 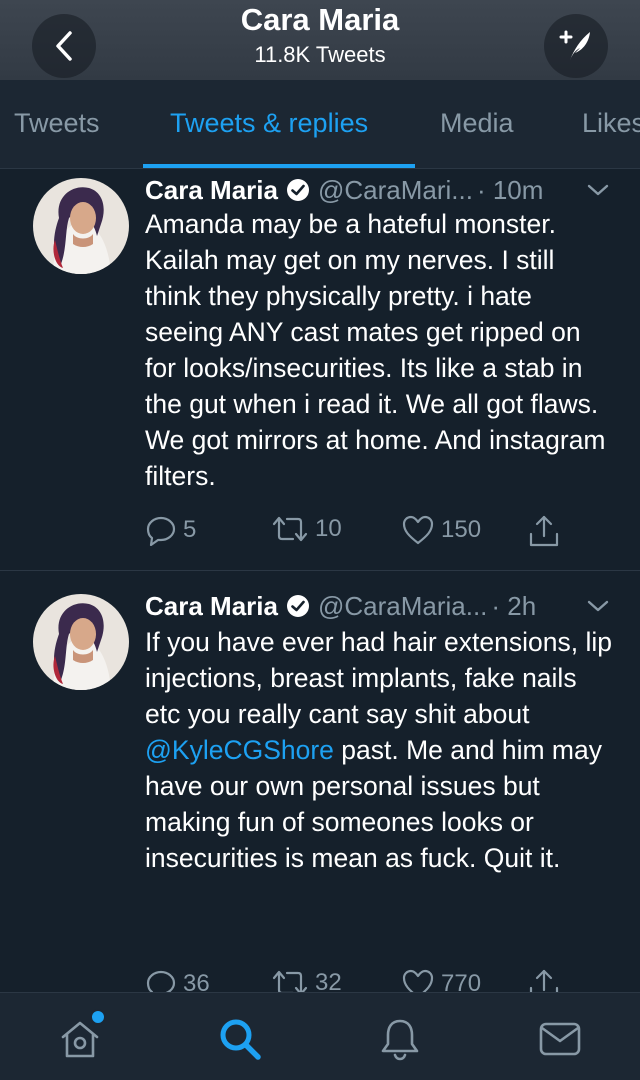 I want to click on compose-tweet-button, so click(x=576, y=46).